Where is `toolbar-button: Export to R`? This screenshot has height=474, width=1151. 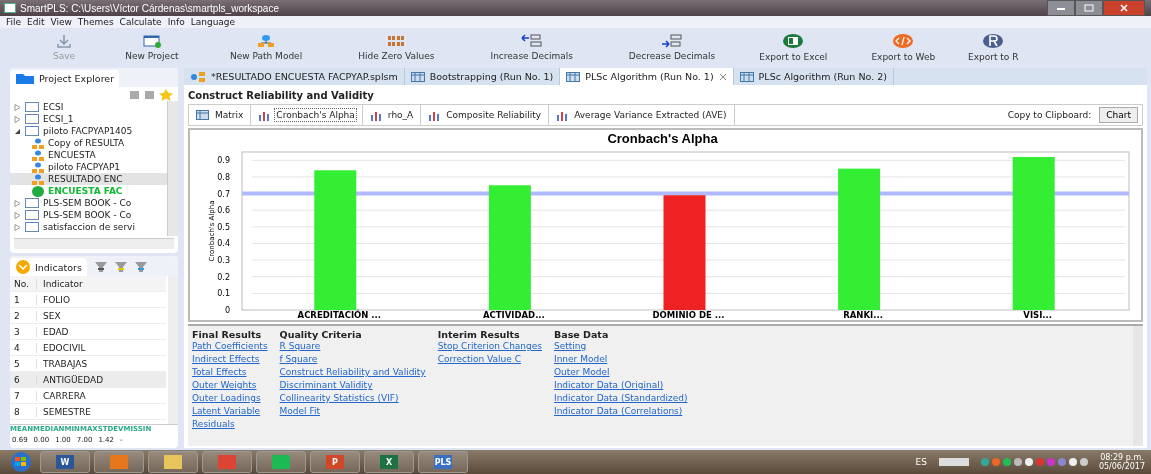 toolbar-button: Export to R is located at coordinates (993, 47).